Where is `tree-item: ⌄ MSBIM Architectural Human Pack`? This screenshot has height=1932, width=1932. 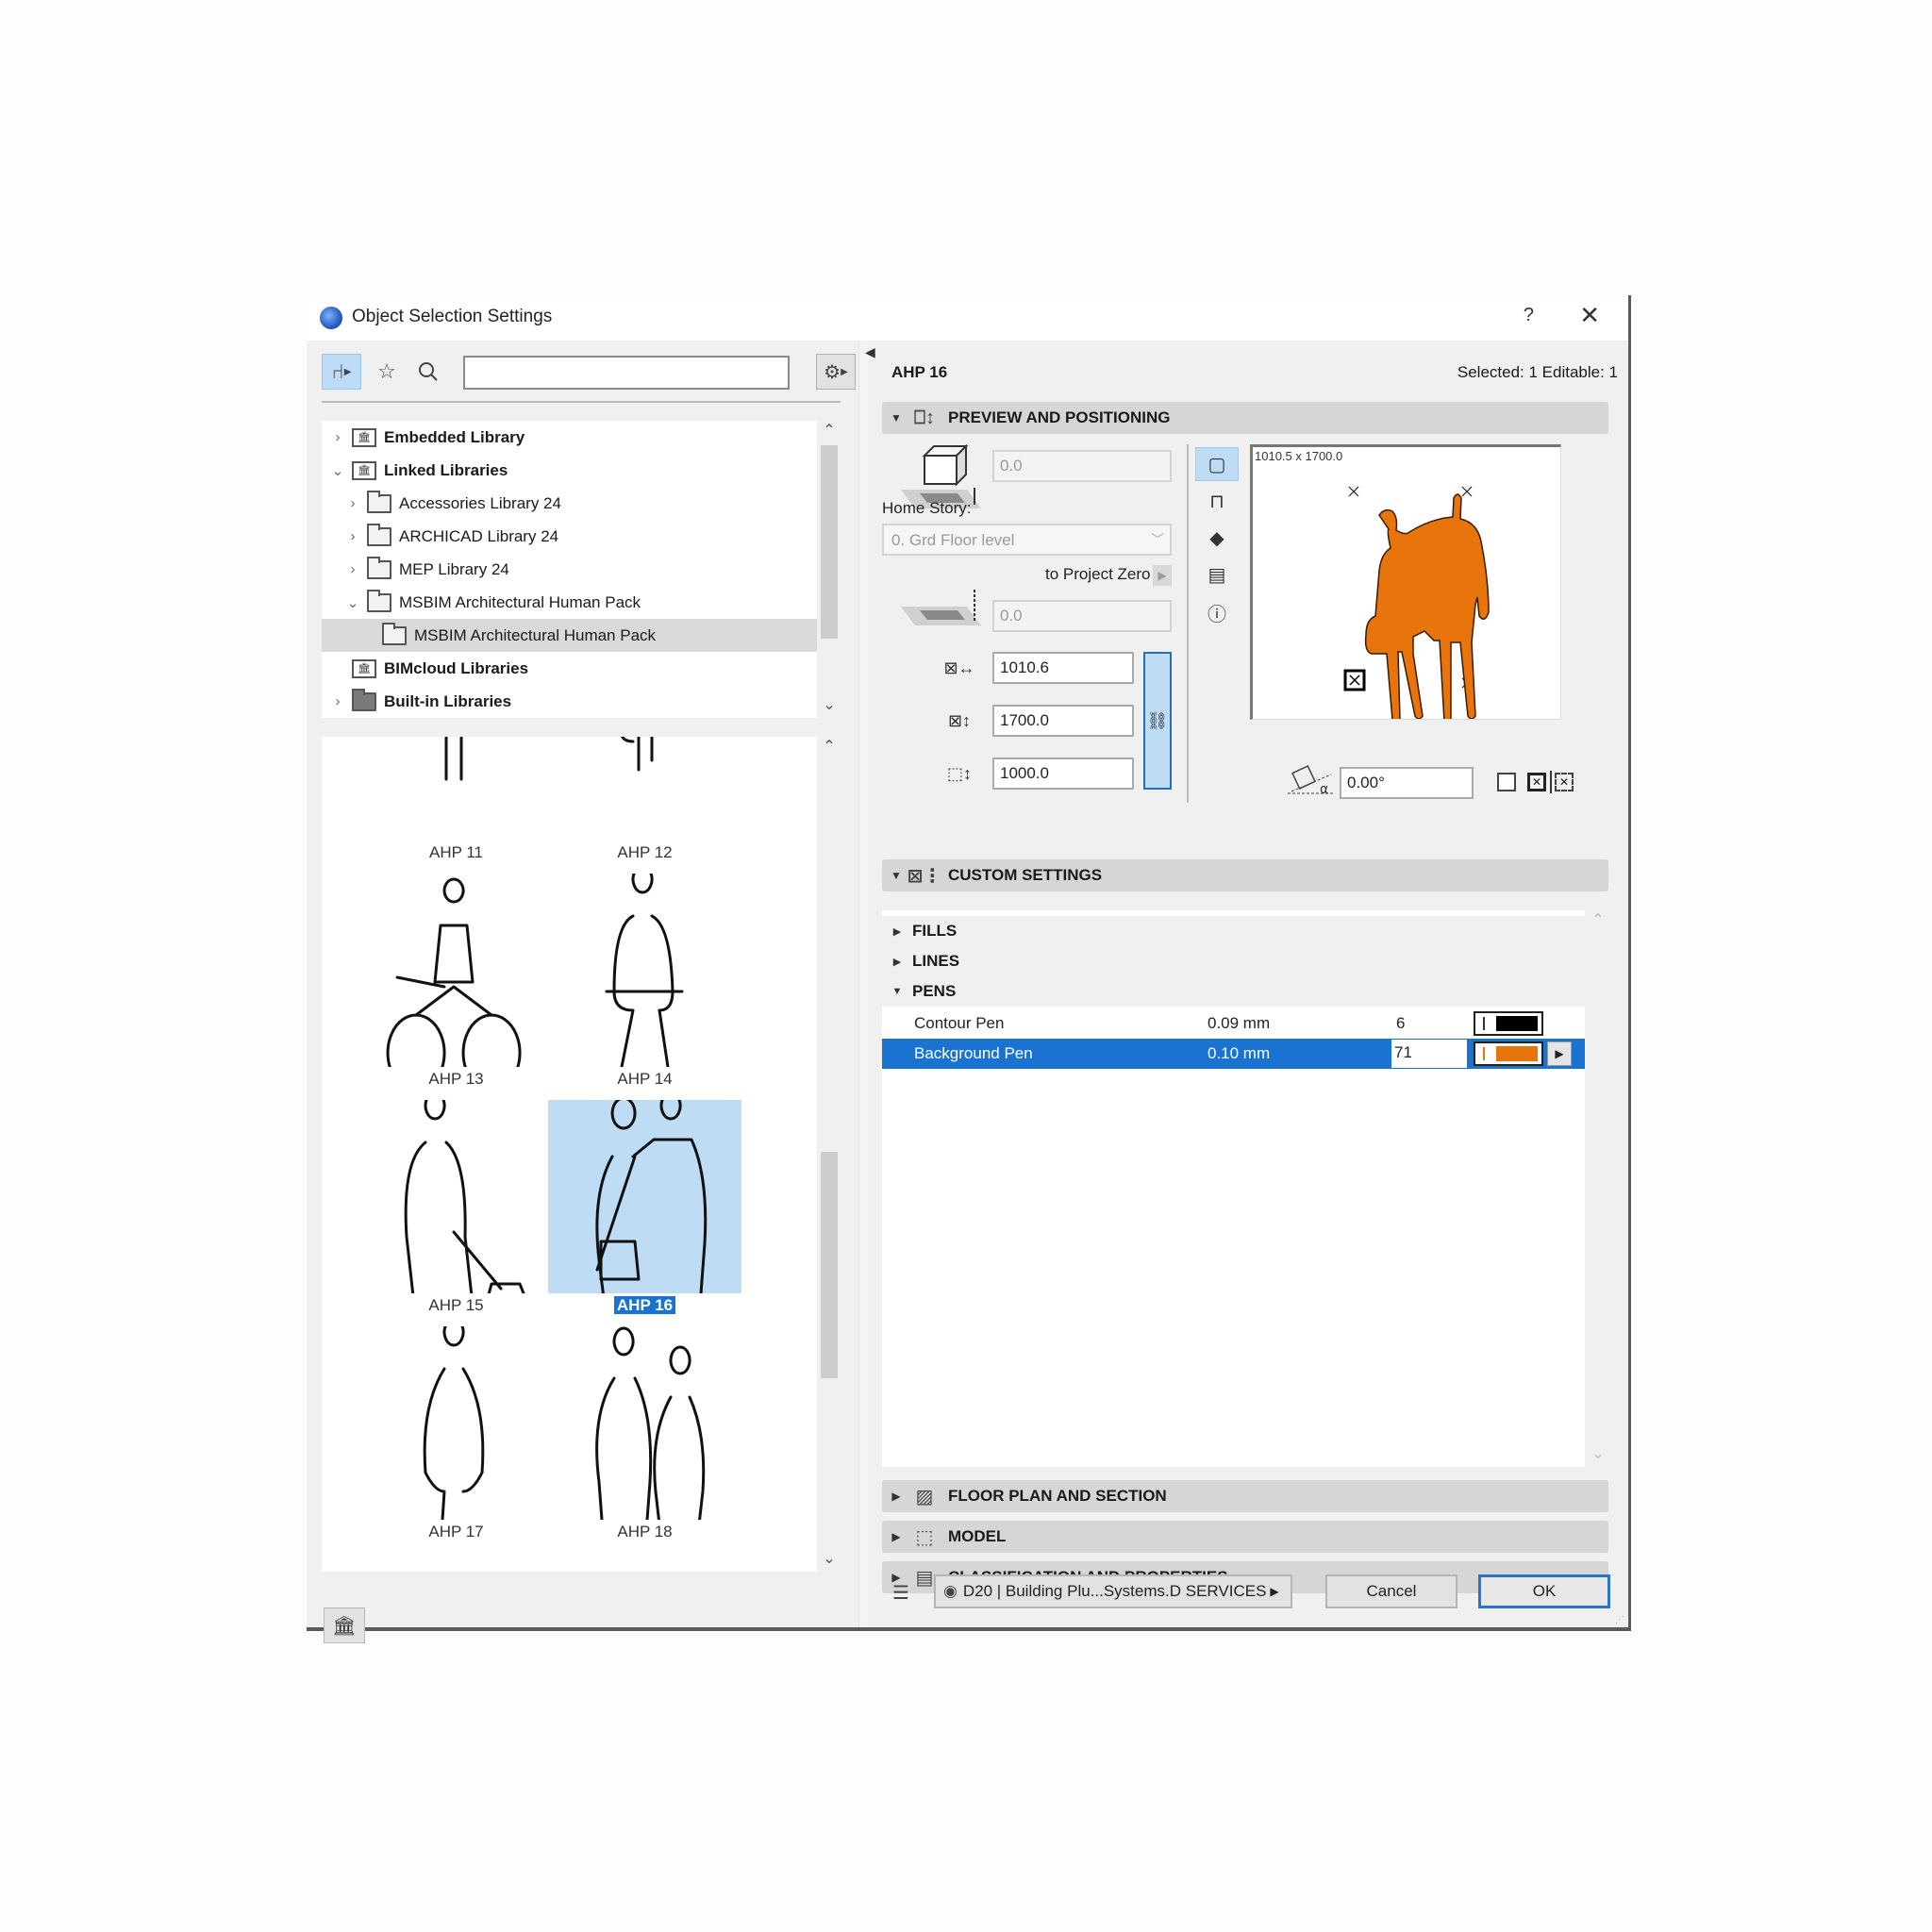
tree-item: ⌄ MSBIM Architectural Human Pack is located at coordinates (569, 602).